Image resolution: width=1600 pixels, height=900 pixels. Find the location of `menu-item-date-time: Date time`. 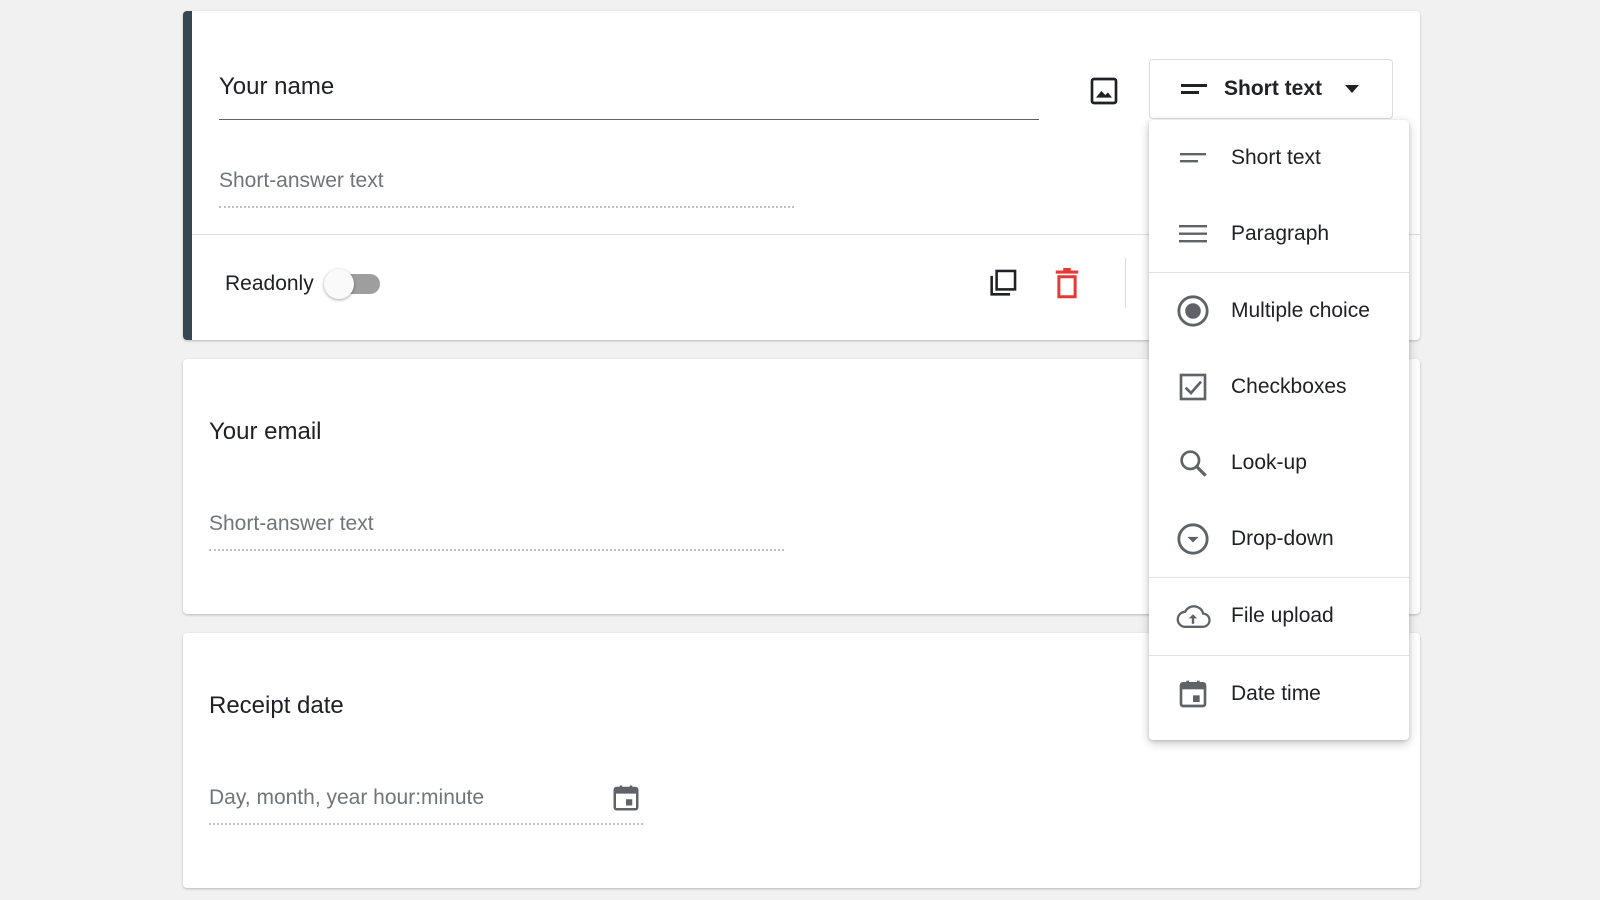

menu-item-date-time: Date time is located at coordinates (1279, 694).